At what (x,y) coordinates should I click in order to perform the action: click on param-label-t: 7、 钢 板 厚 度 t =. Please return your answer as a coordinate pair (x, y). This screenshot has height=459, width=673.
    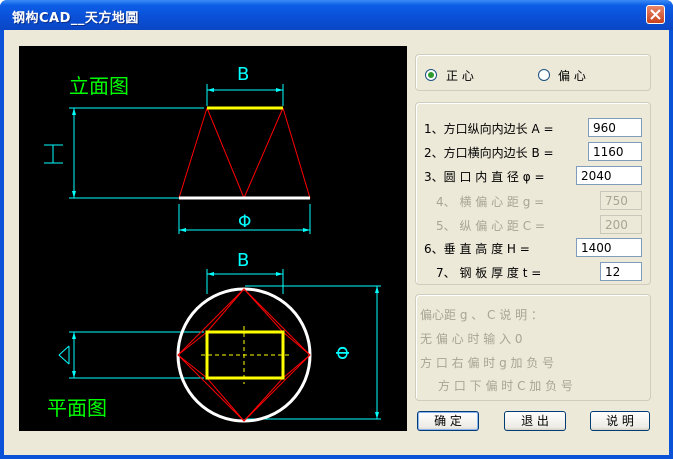
    Looking at the image, I should click on (489, 273).